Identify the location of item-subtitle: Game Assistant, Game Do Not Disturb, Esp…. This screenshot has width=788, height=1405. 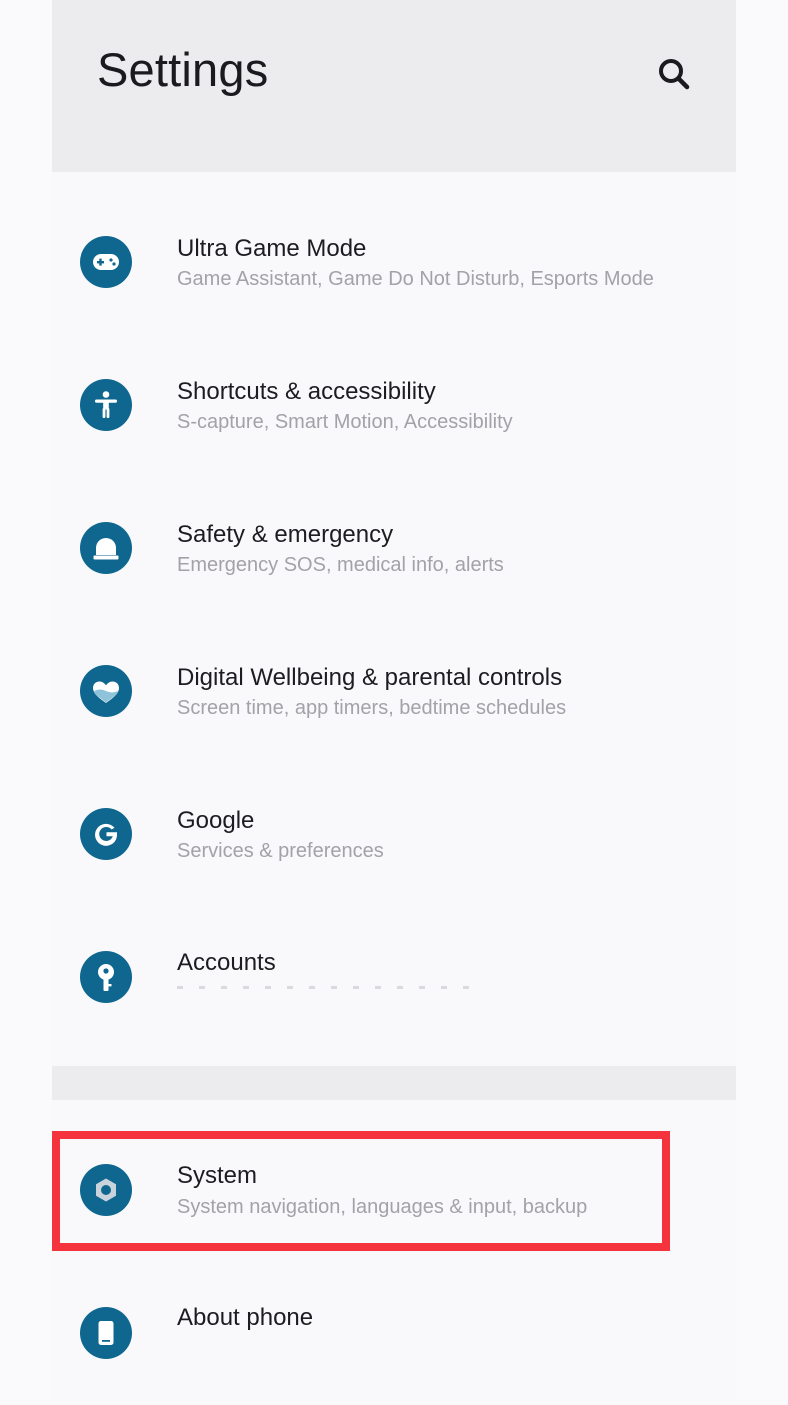
(415, 279).